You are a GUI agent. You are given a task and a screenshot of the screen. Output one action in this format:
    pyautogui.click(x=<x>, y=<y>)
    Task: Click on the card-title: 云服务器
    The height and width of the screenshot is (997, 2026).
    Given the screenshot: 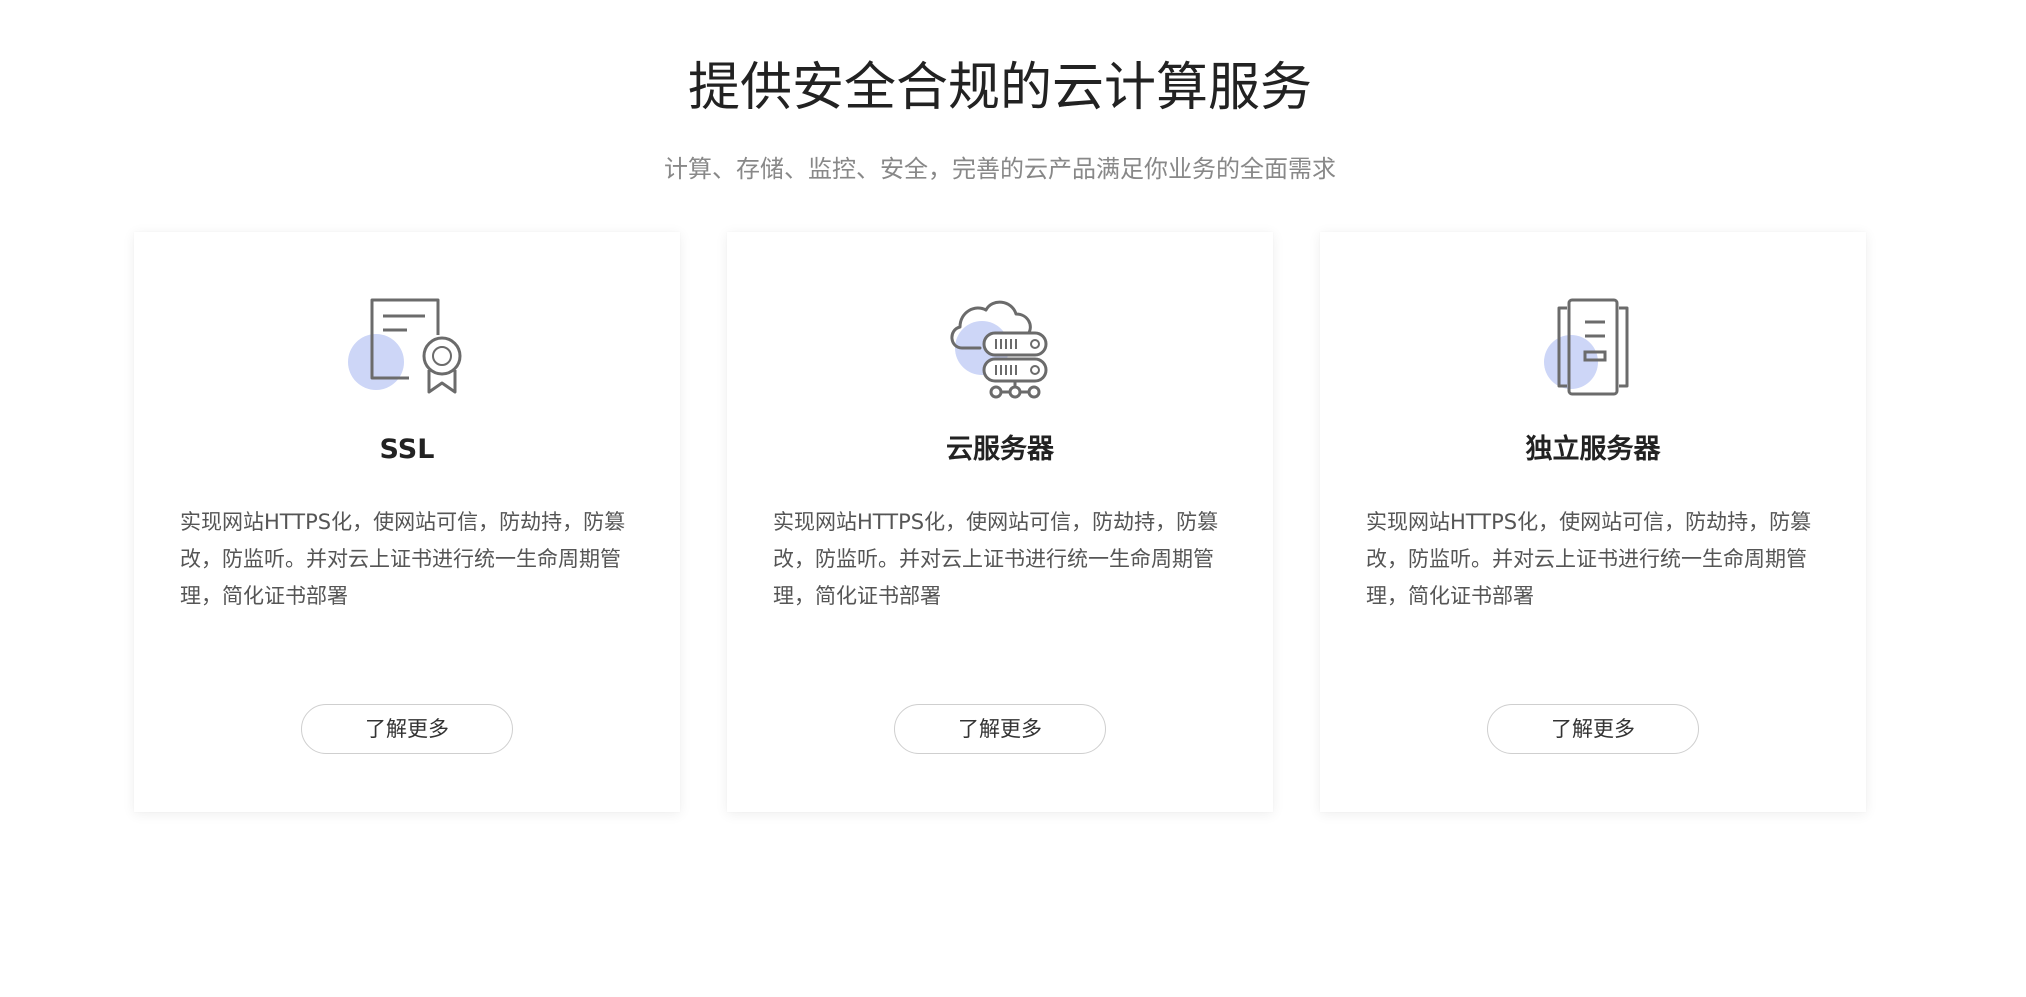 What is the action you would take?
    pyautogui.click(x=1000, y=449)
    